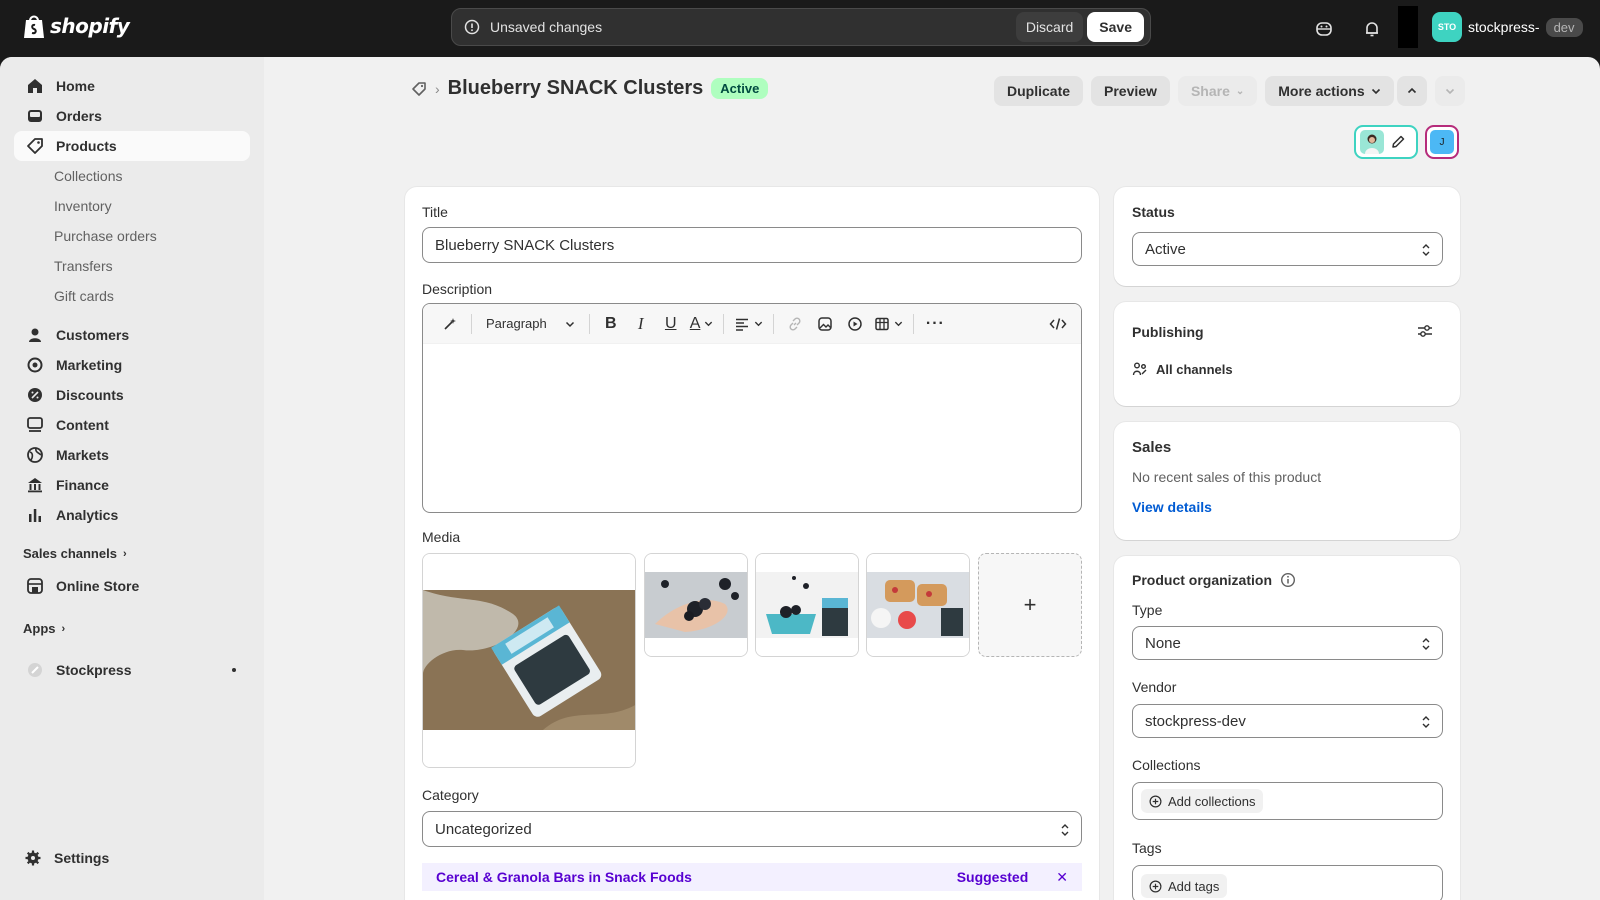 Image resolution: width=1600 pixels, height=900 pixels. What do you see at coordinates (530, 324) in the screenshot?
I see `paragraph-select: Paragraph` at bounding box center [530, 324].